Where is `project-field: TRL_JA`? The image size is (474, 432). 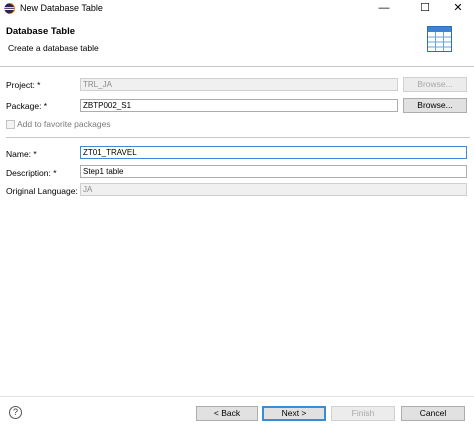
project-field: TRL_JA is located at coordinates (239, 84).